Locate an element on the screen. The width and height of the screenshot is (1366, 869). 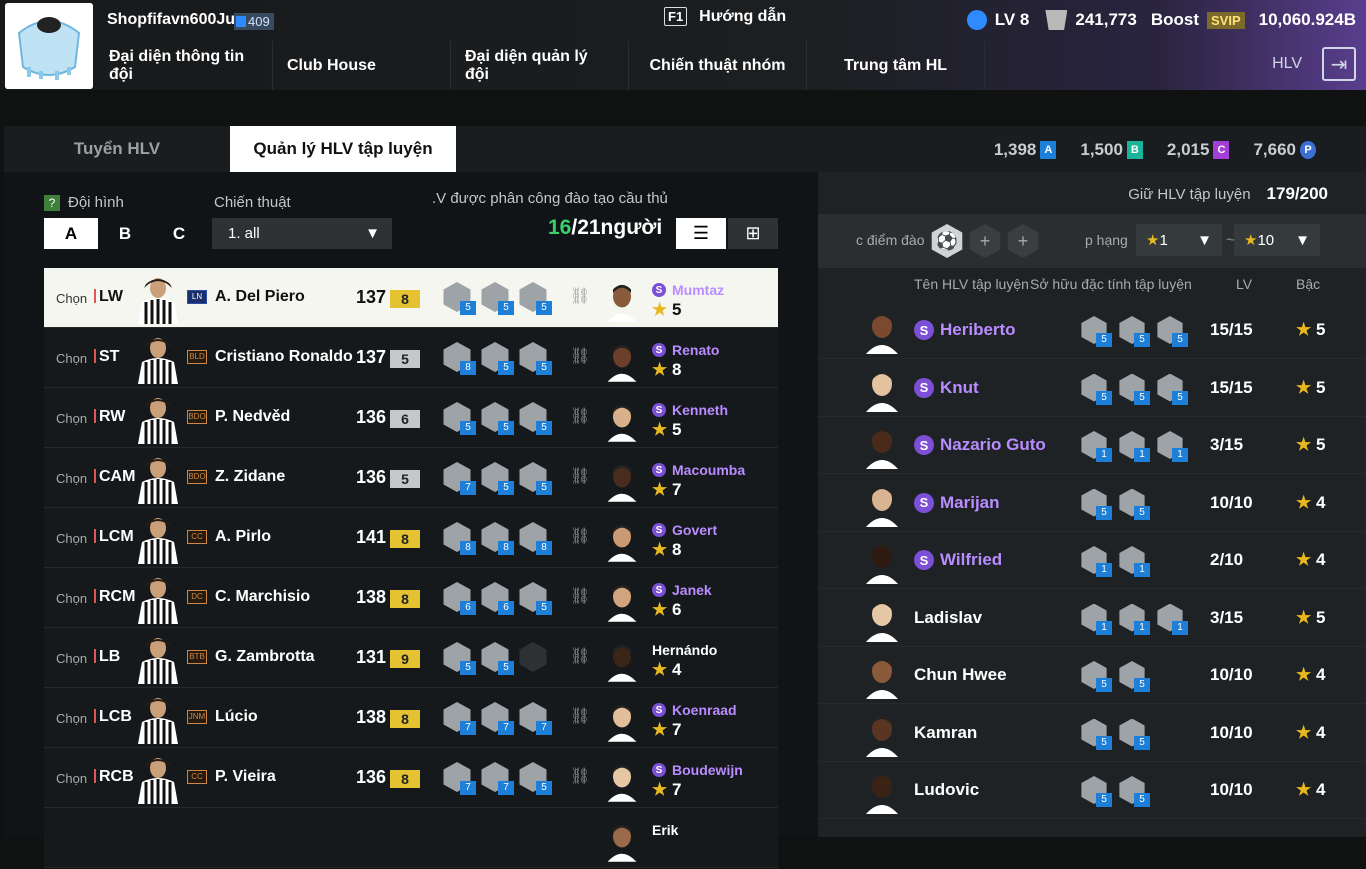
squad-c-button: C is located at coordinates (179, 233).